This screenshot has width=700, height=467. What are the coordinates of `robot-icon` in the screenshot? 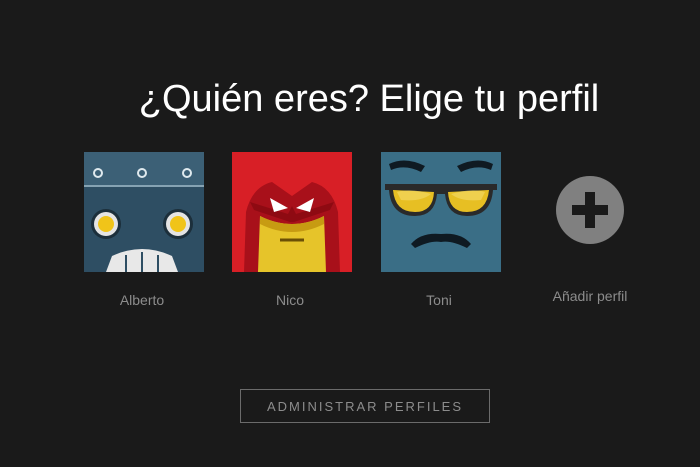 It's located at (144, 212).